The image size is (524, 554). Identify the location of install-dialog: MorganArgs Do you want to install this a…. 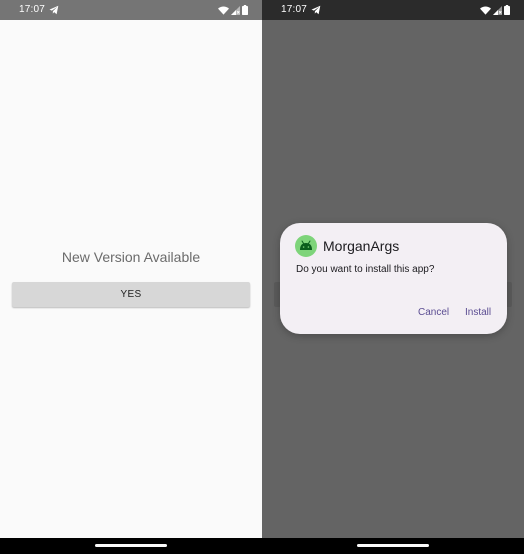
(393, 278).